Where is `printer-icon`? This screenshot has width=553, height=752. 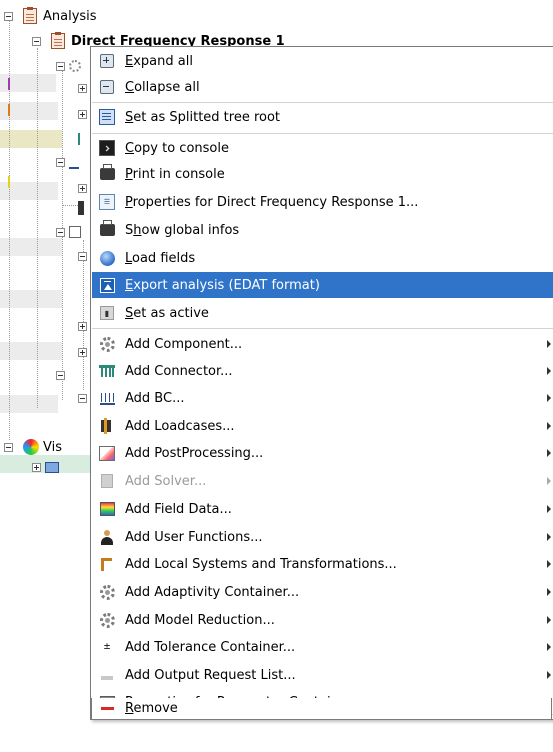
printer-icon is located at coordinates (107, 228).